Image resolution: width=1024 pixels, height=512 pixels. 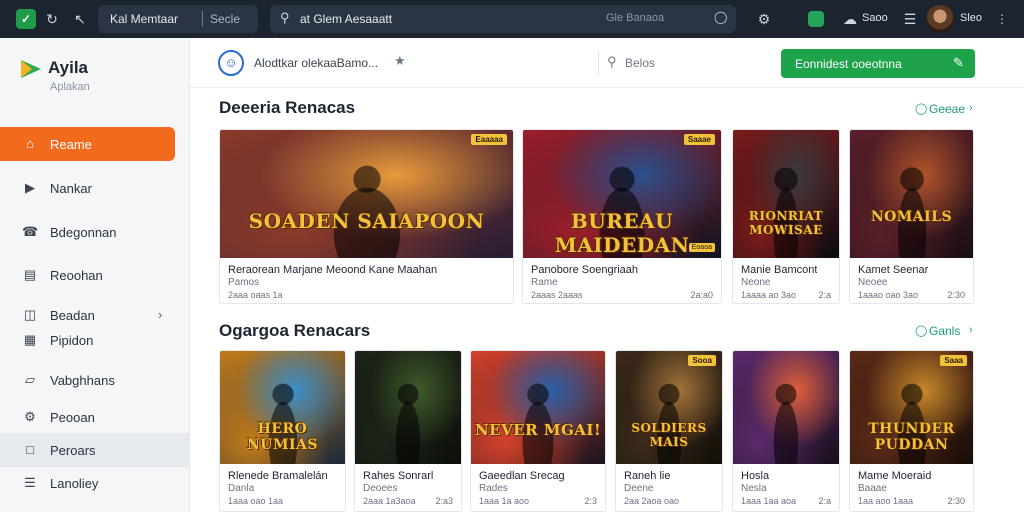 I want to click on card-subtitle: Neoee, so click(x=873, y=282).